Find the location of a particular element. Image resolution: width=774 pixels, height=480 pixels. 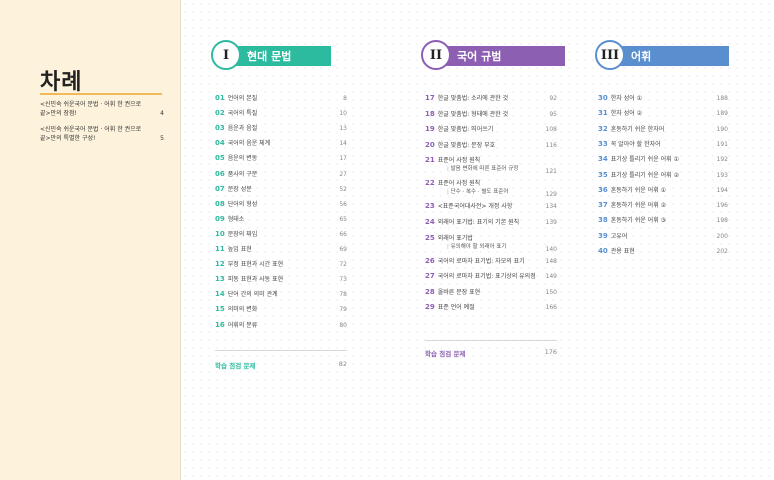

entry-number: 09 is located at coordinates (220, 218).